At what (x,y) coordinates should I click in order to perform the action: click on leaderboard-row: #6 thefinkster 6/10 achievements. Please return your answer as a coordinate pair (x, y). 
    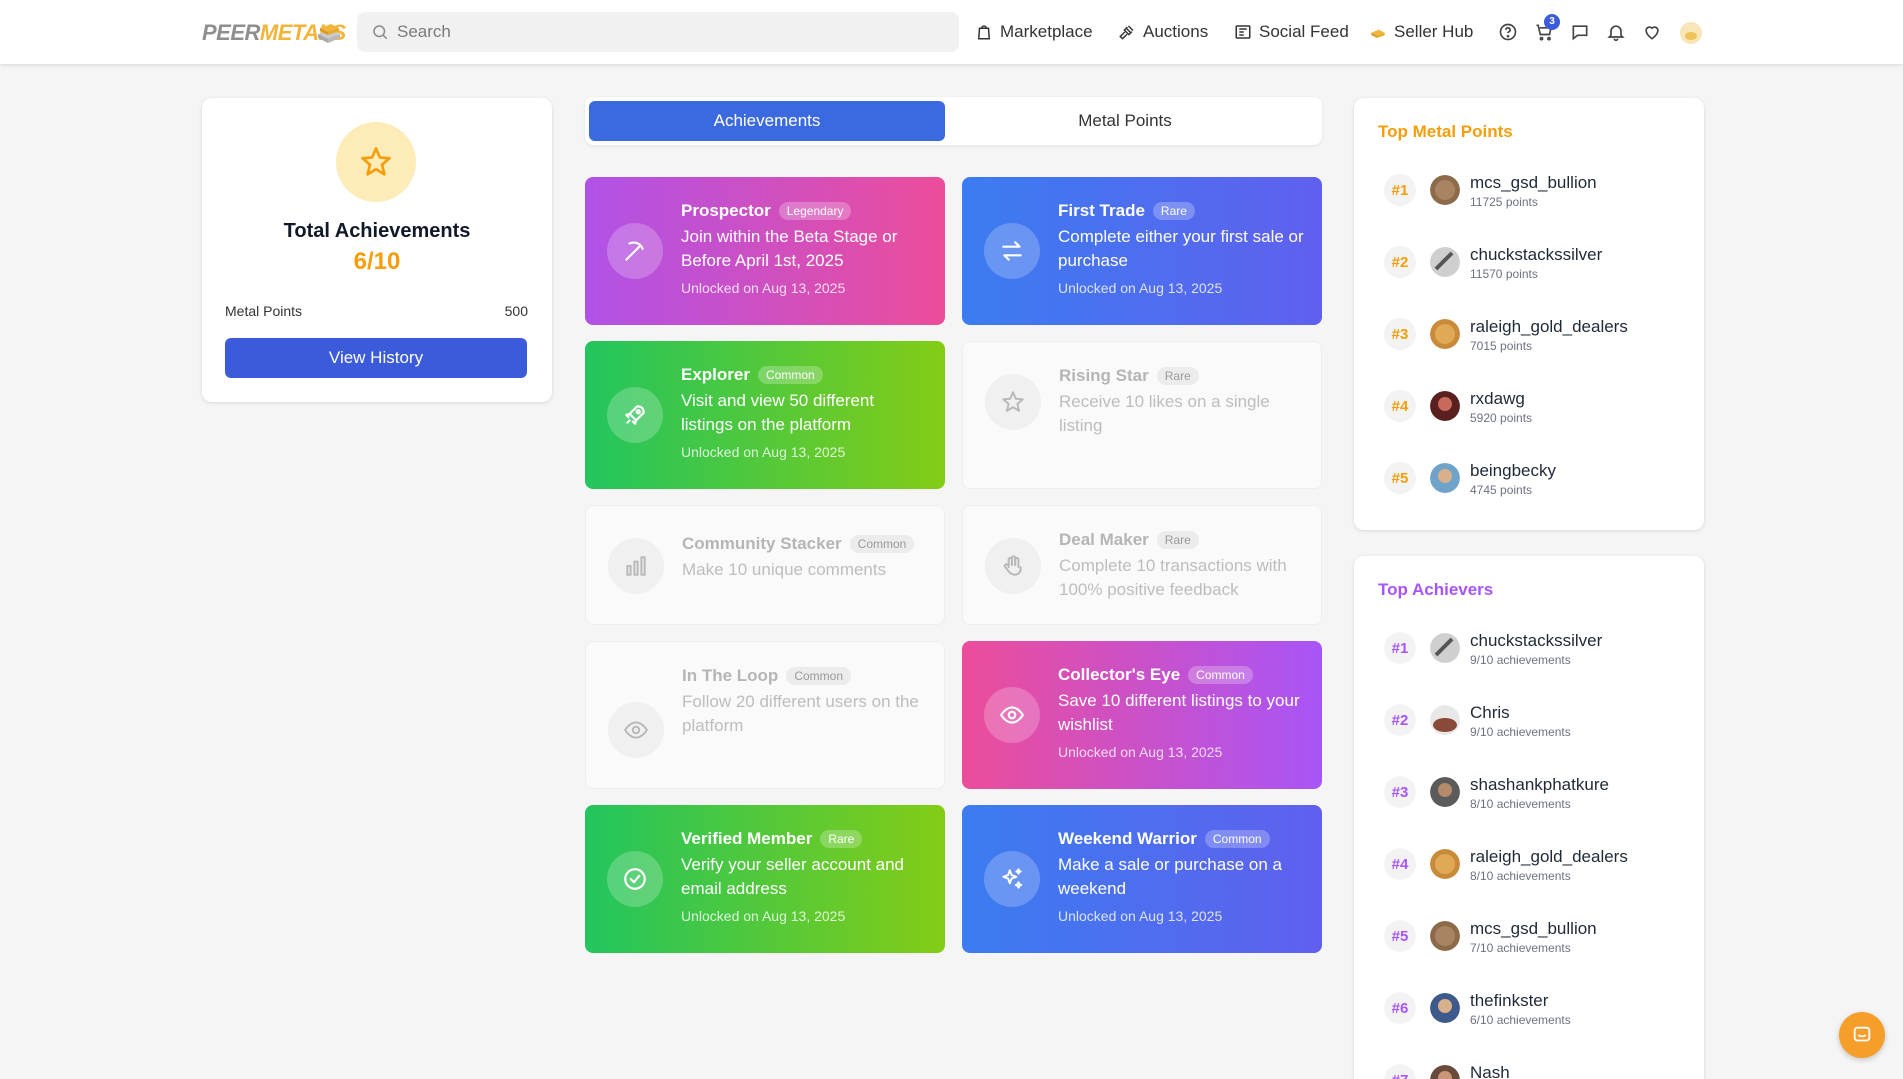
    Looking at the image, I should click on (1534, 1008).